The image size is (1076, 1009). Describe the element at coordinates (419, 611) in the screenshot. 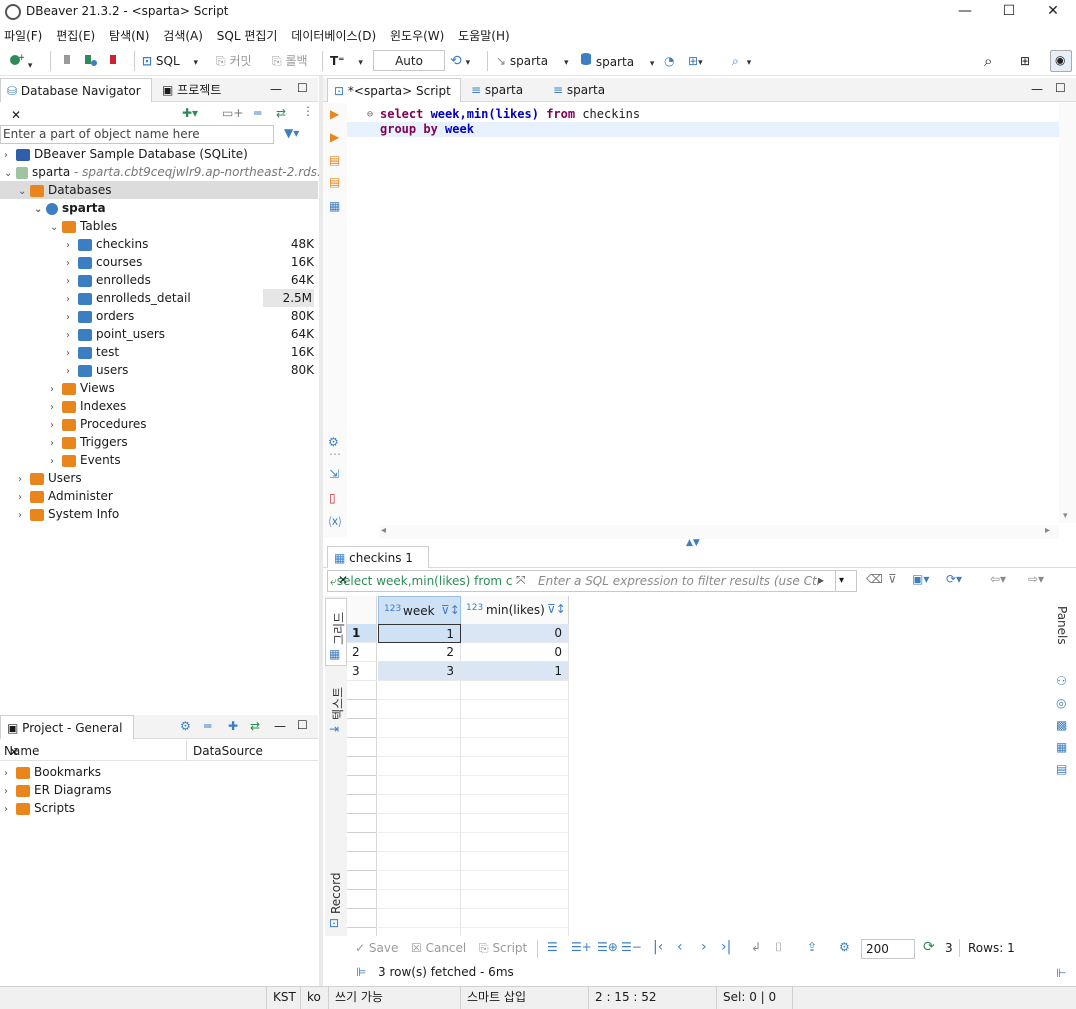

I see `column-header-week: 123 week ⊽↕` at that location.